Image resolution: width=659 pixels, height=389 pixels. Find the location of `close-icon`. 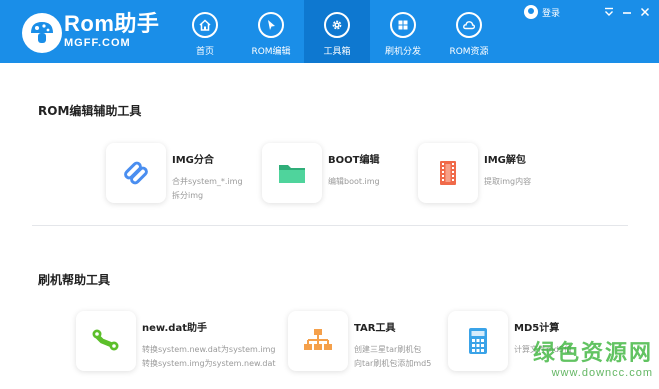

close-icon is located at coordinates (645, 12).